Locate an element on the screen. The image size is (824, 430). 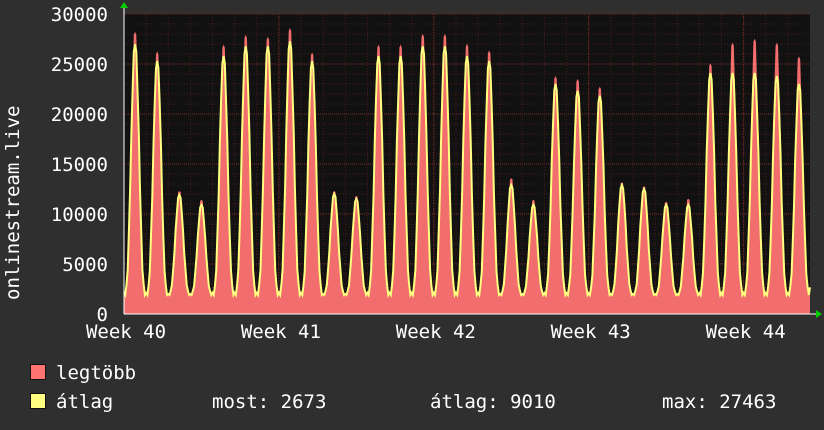
y-tick-label: 10000 is located at coordinates (79, 215).